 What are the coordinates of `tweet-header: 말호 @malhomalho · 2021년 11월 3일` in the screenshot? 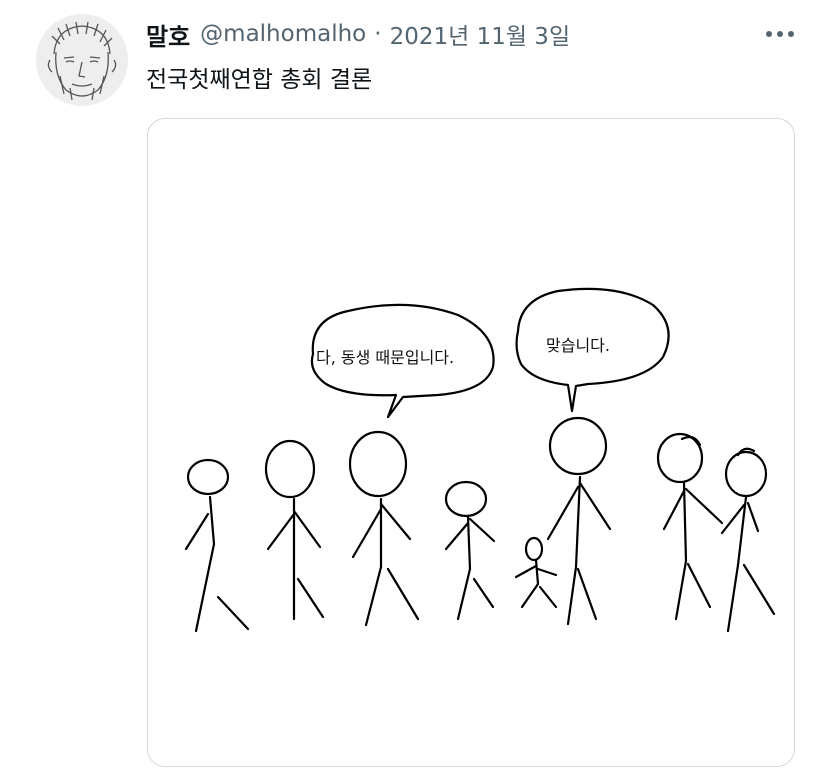 It's located at (358, 34).